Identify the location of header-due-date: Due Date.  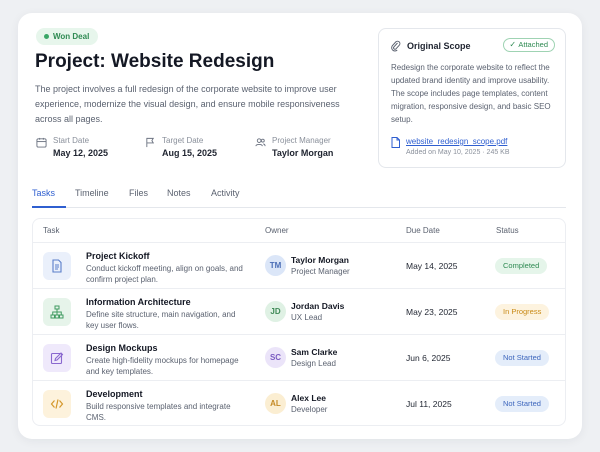
(423, 230).